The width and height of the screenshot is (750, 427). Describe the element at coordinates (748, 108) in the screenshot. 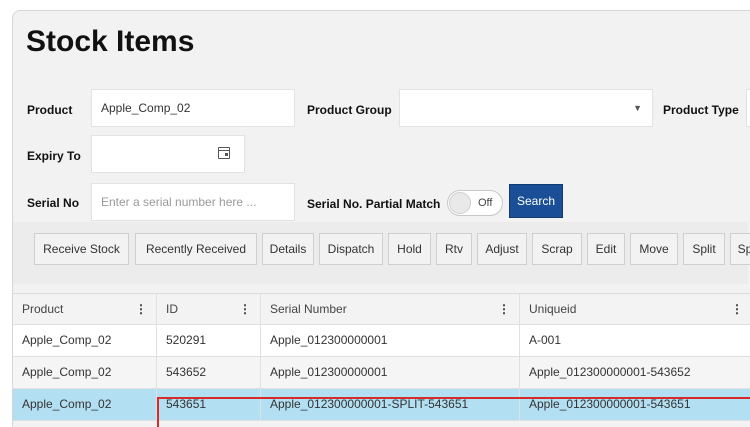

I see `product-type-select` at that location.